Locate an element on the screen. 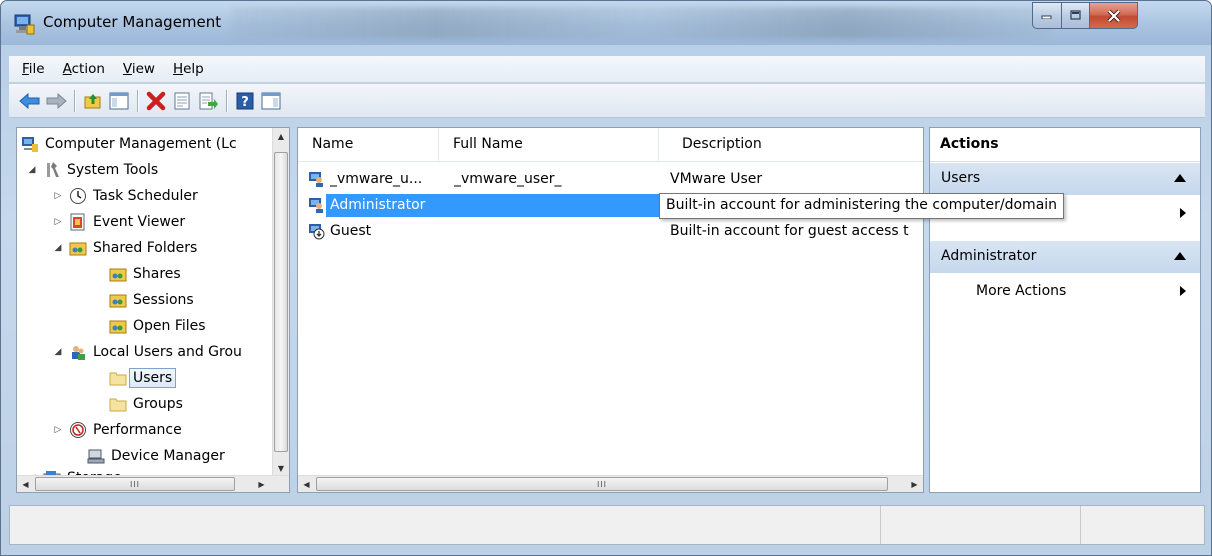  tree-item-groups: Groups is located at coordinates (146, 404).